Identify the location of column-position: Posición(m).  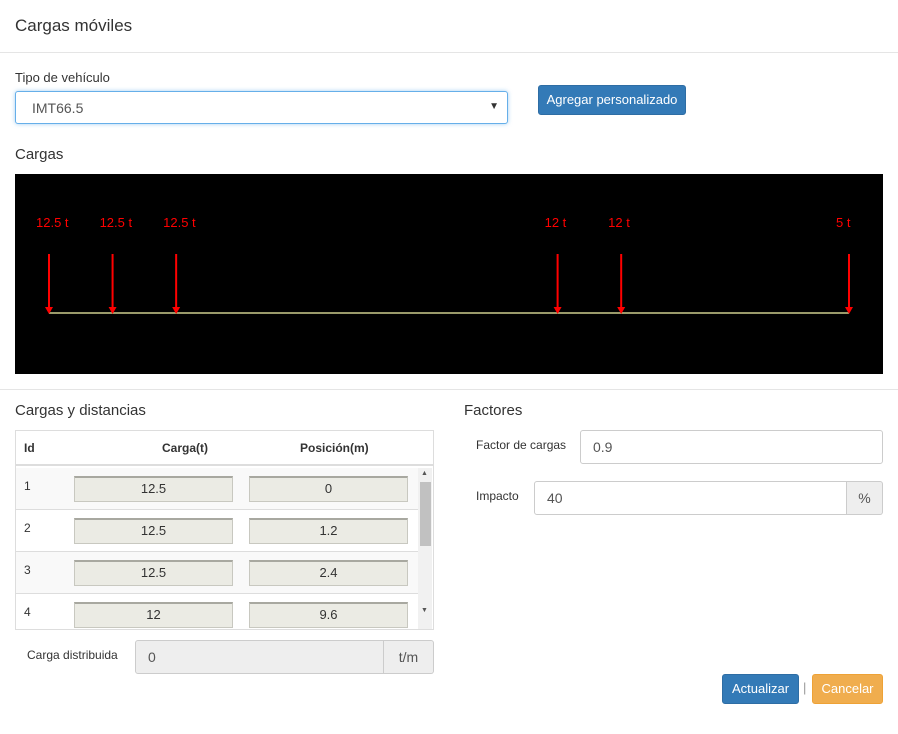
(334, 448).